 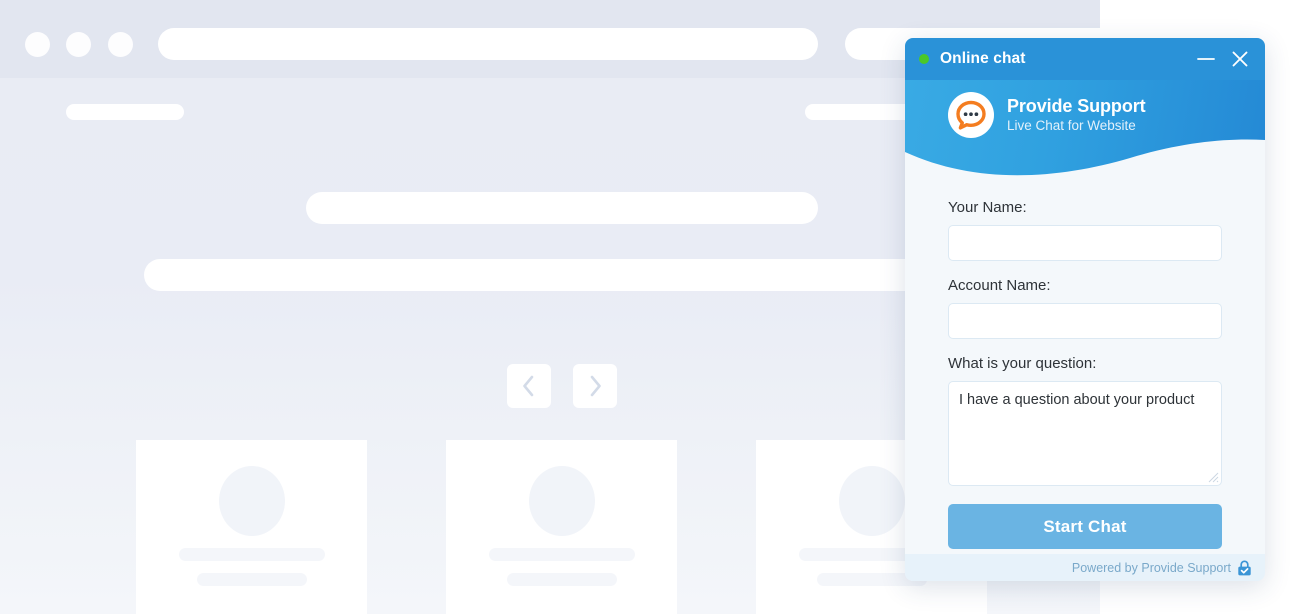 I want to click on minimize-button, so click(x=1206, y=59).